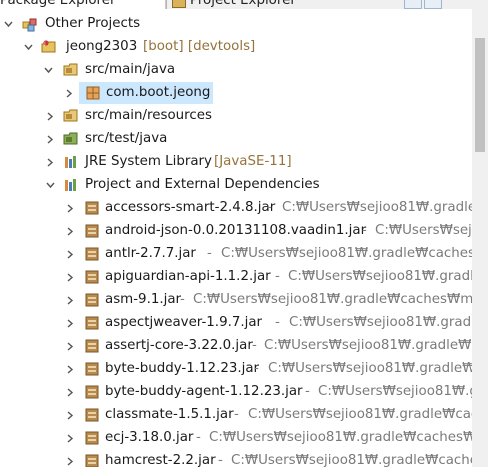  Describe the element at coordinates (253, 161) in the screenshot. I see `library-decoration: [JavaSE-11]` at that location.